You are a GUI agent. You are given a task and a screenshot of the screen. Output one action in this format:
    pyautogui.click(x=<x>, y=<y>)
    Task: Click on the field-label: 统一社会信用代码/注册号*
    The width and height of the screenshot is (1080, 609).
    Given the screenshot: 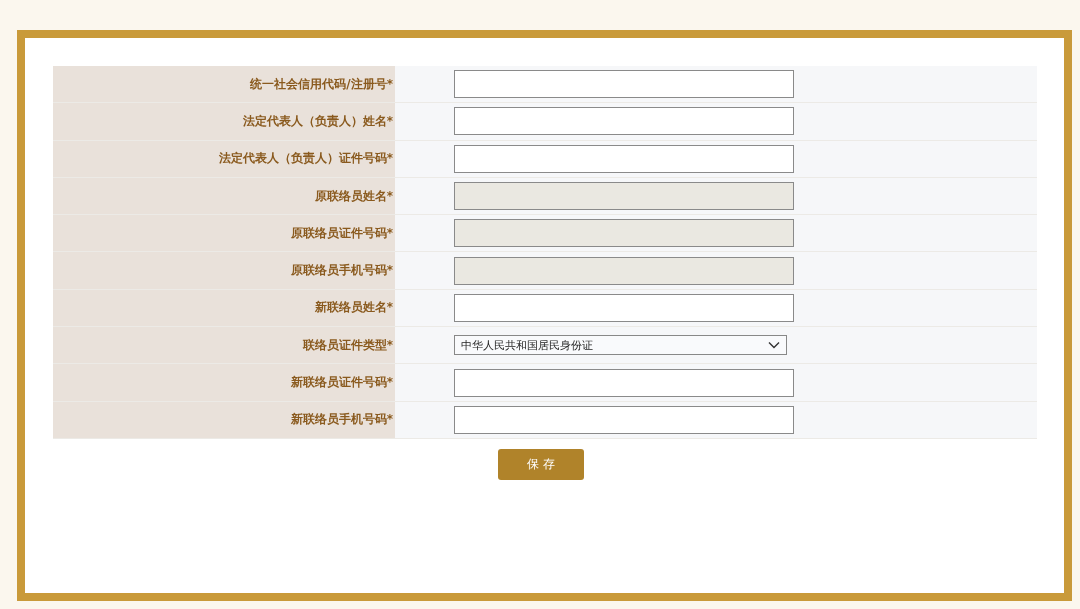 What is the action you would take?
    pyautogui.click(x=224, y=84)
    